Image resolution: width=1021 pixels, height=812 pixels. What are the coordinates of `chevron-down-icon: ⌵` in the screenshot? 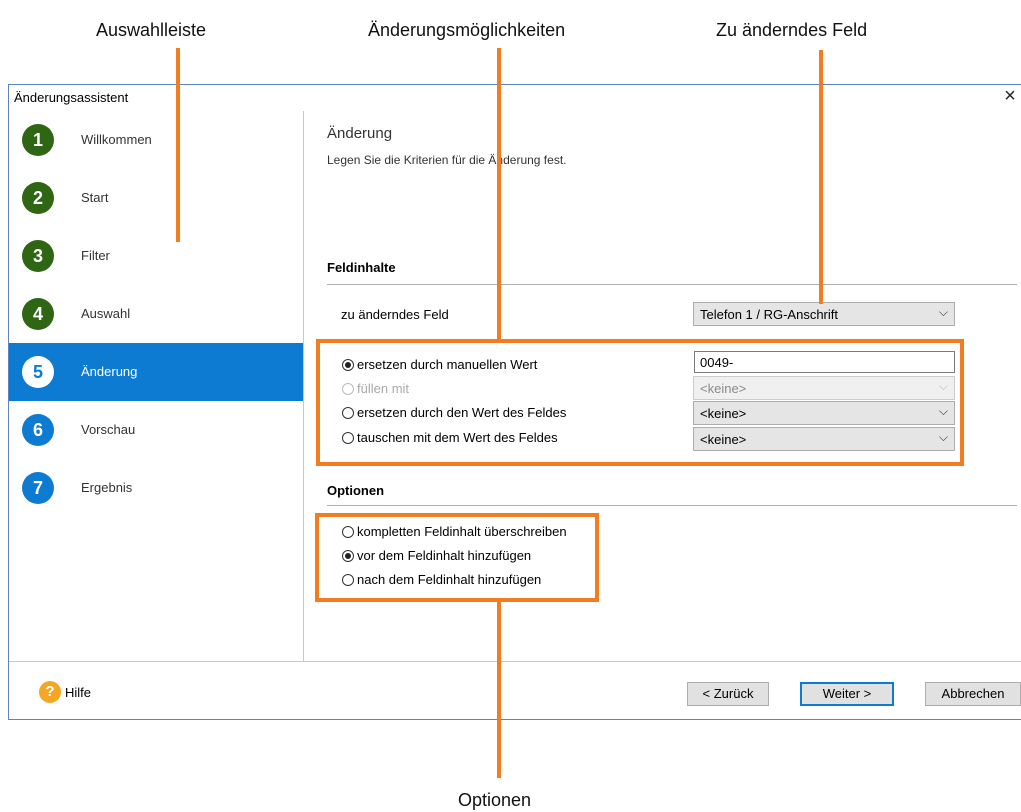 It's located at (943, 312).